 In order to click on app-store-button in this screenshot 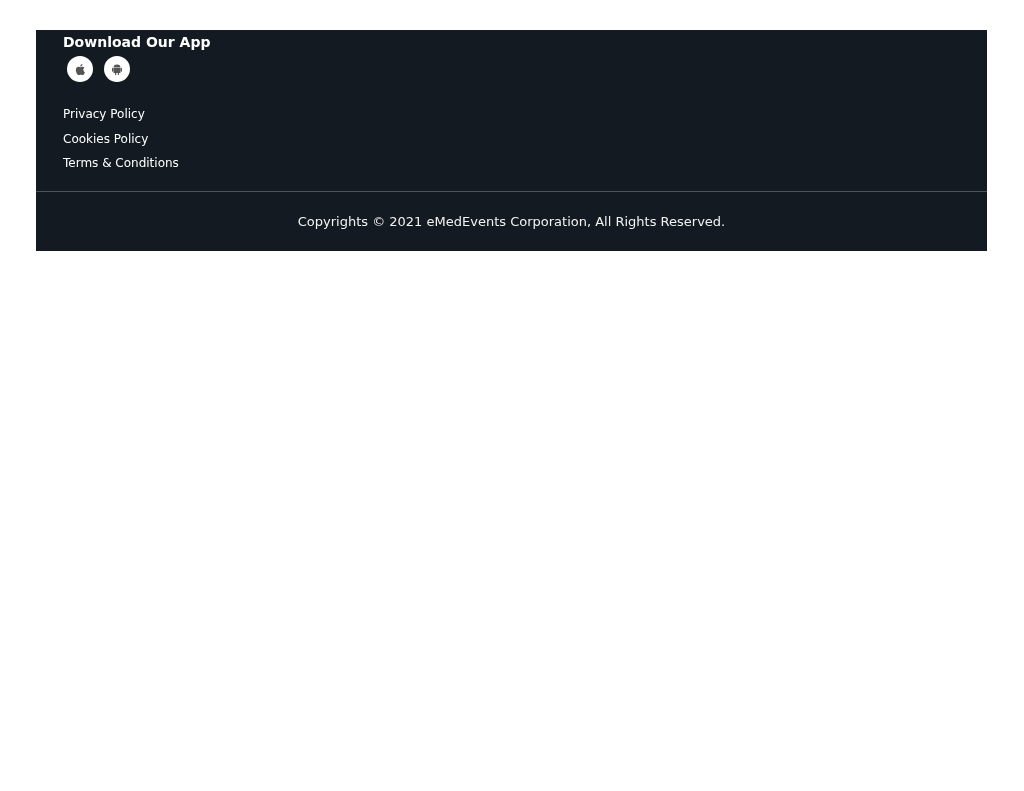, I will do `click(80, 69)`.